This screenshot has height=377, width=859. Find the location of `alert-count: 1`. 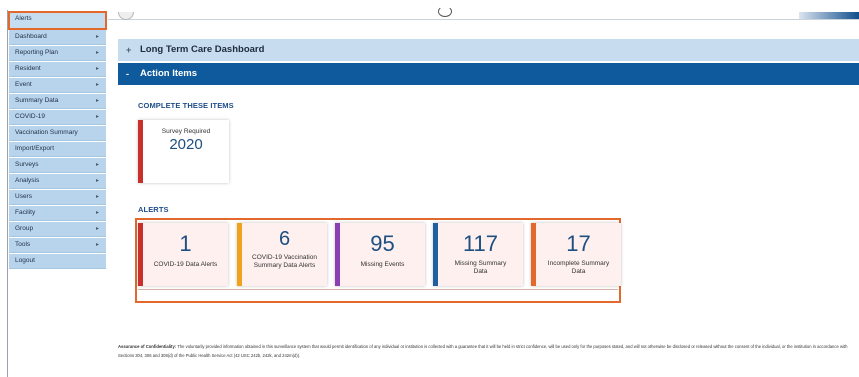

alert-count: 1 is located at coordinates (185, 243).